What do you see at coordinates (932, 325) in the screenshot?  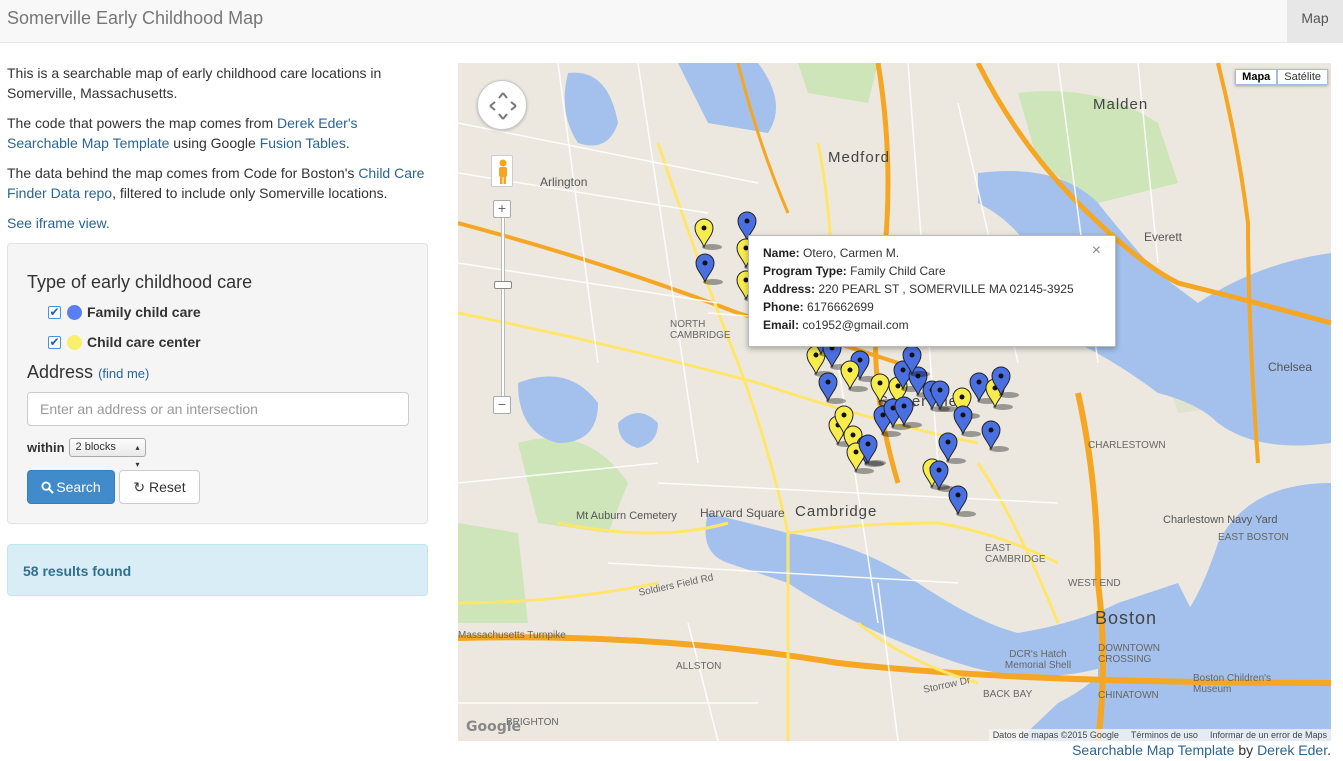 I see `info-email-row: Email: co1952@gmail.com` at bounding box center [932, 325].